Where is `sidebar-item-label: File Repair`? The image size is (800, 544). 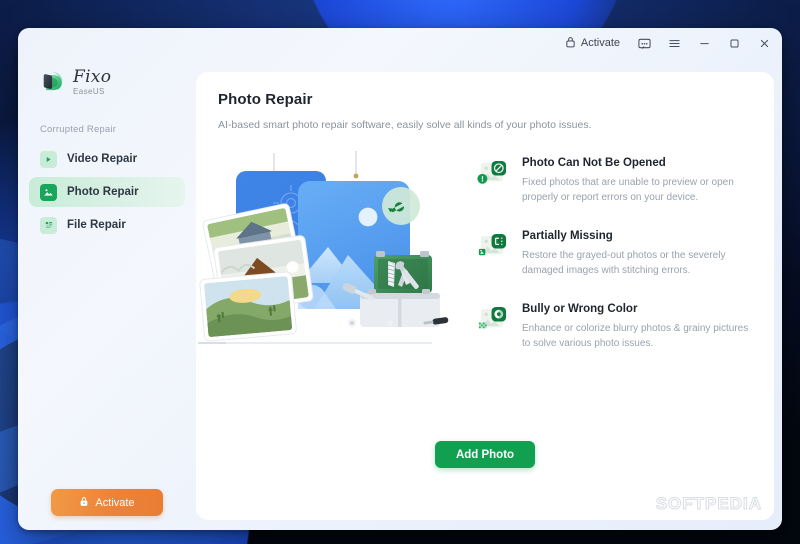 sidebar-item-label: File Repair is located at coordinates (96, 225).